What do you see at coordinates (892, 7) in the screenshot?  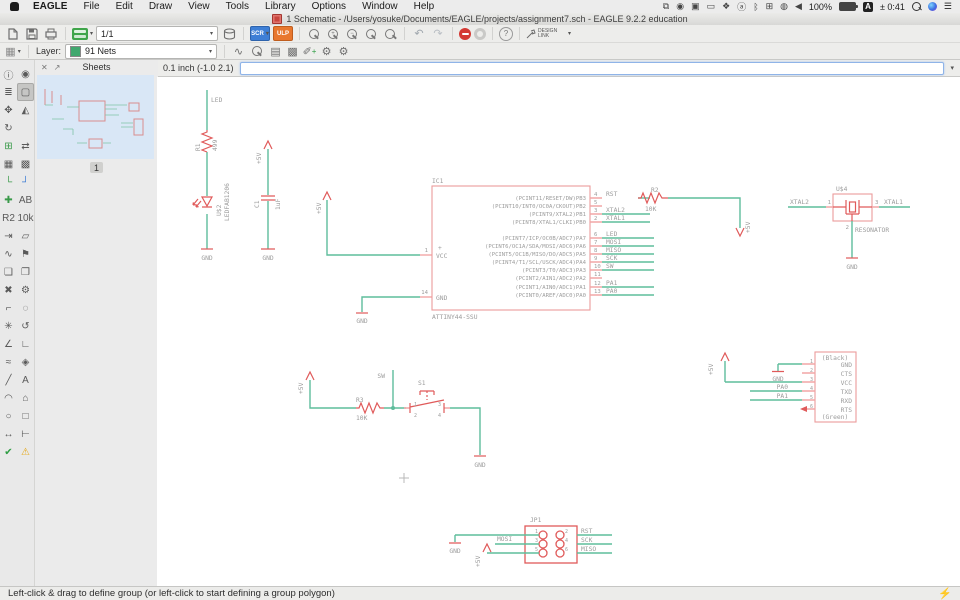 I see `timer-text: ± 0:41` at bounding box center [892, 7].